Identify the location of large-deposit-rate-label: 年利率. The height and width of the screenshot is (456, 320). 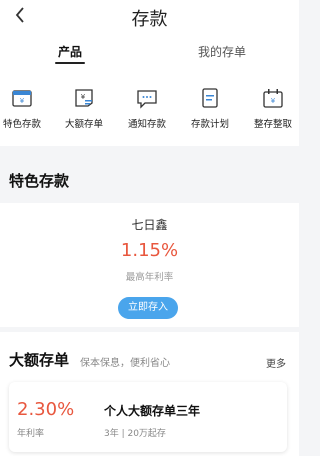
(31, 434).